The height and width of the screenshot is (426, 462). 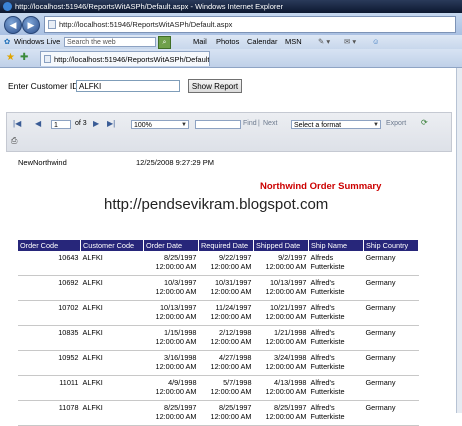 What do you see at coordinates (68, 357) in the screenshot?
I see `cell-text: 10952` at bounding box center [68, 357].